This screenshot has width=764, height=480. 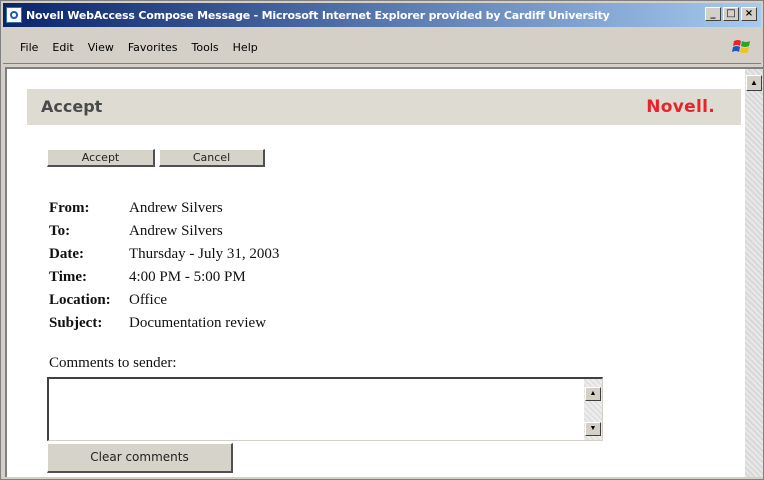 I want to click on novell-logo: Novell., so click(x=680, y=107).